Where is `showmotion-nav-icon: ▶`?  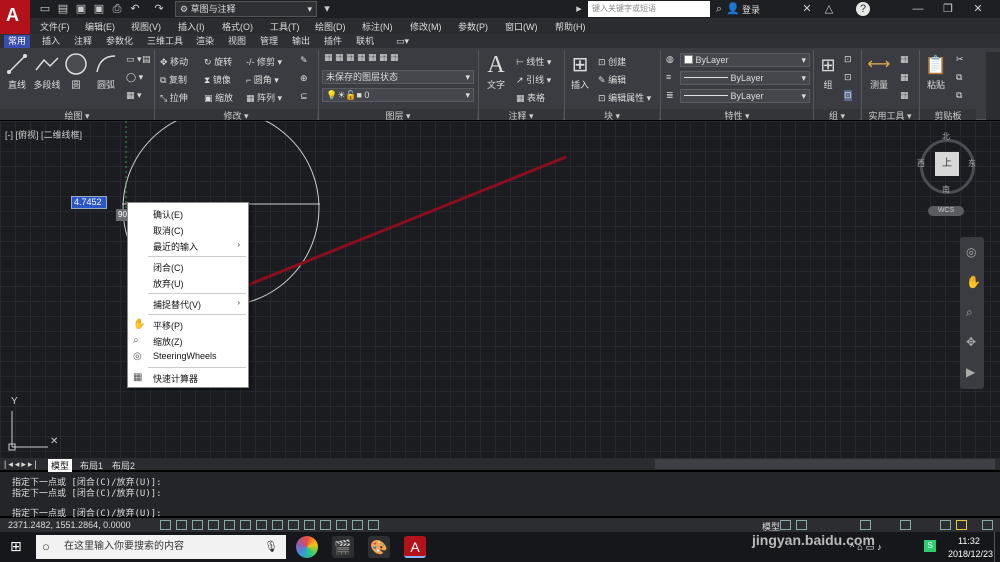
showmotion-nav-icon: ▶ is located at coordinates (970, 372).